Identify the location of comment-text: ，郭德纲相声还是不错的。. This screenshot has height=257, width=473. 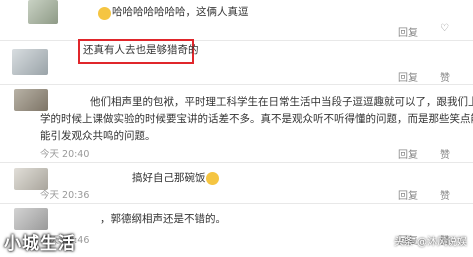
(163, 219).